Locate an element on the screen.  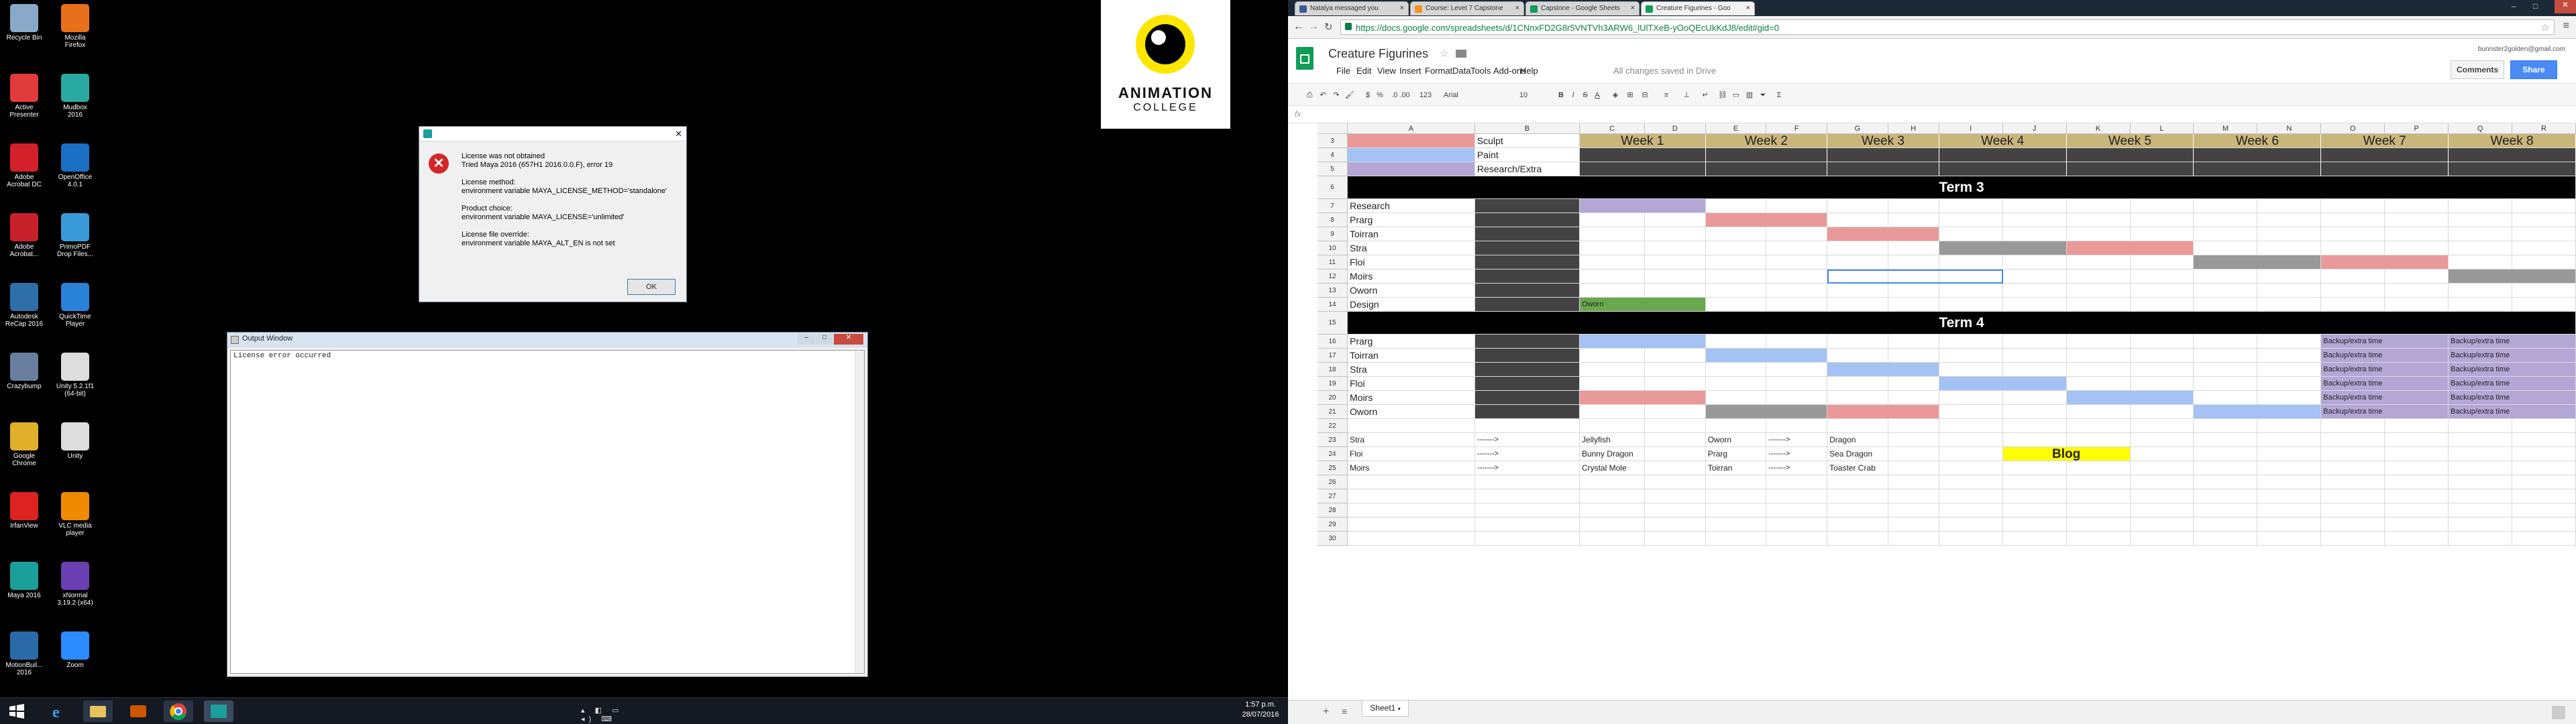
cell-N16 is located at coordinates (2289, 342).